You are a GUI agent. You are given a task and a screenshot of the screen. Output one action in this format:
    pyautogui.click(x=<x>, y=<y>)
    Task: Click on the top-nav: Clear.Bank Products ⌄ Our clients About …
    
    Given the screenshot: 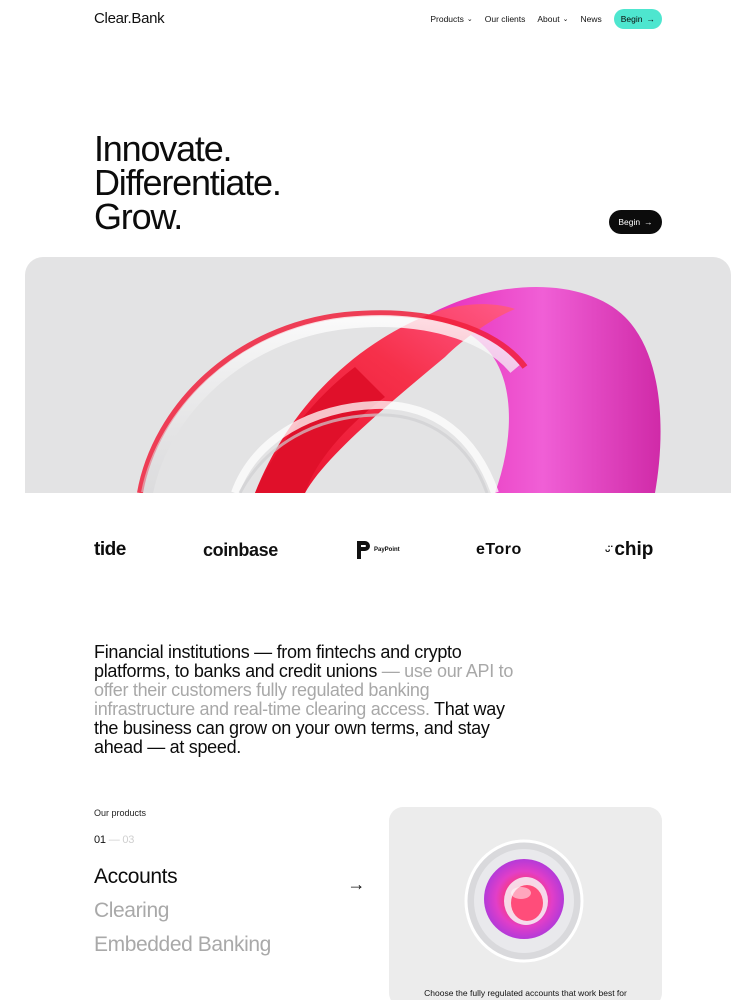 What is the action you would take?
    pyautogui.click(x=378, y=19)
    